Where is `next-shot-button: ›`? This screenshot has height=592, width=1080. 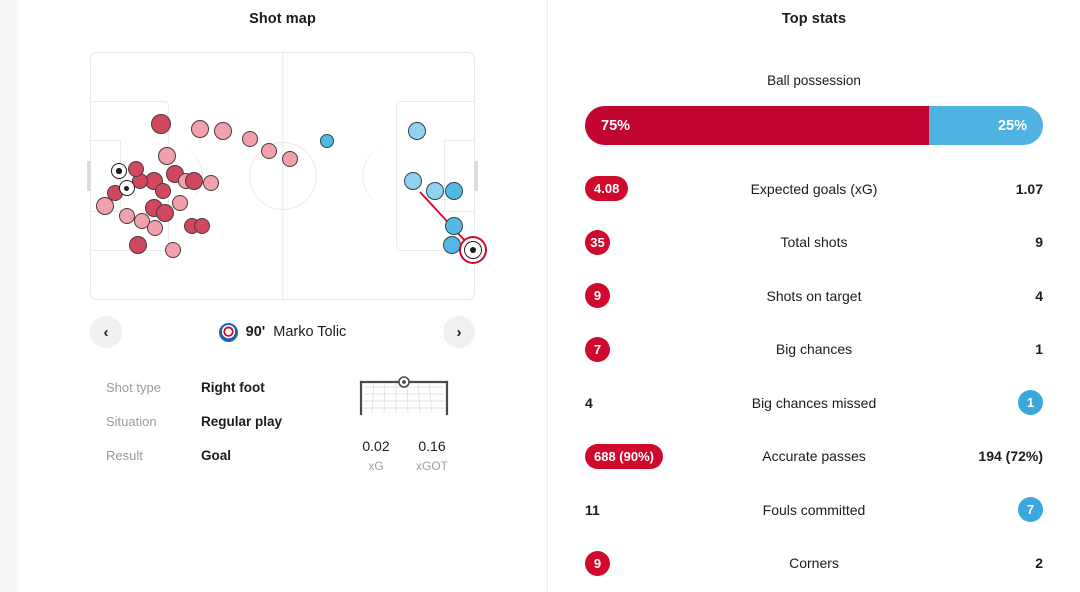
next-shot-button: › is located at coordinates (458, 332).